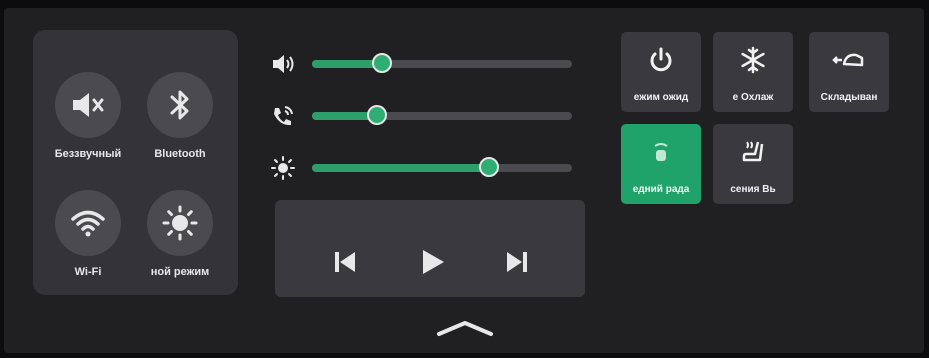  I want to click on mirror-fold-icon, so click(849, 60).